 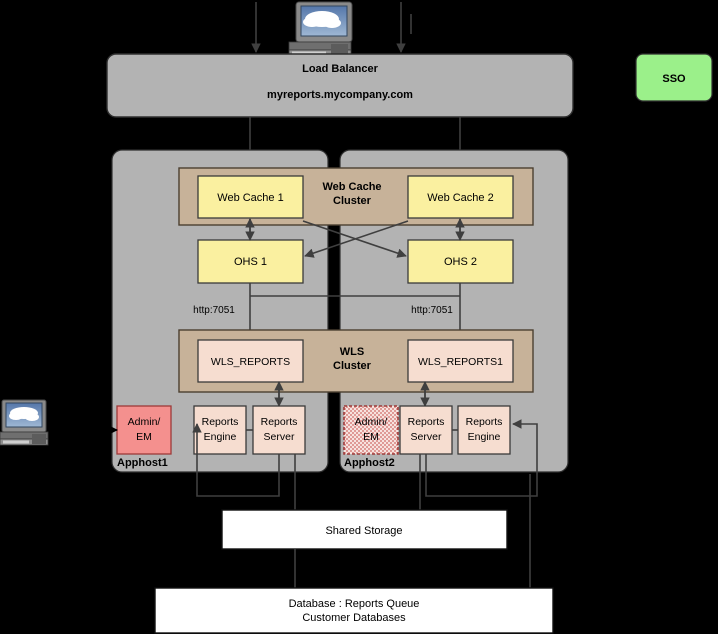 I want to click on node-admin-em-apphost1-label-line2: EM, so click(x=144, y=437).